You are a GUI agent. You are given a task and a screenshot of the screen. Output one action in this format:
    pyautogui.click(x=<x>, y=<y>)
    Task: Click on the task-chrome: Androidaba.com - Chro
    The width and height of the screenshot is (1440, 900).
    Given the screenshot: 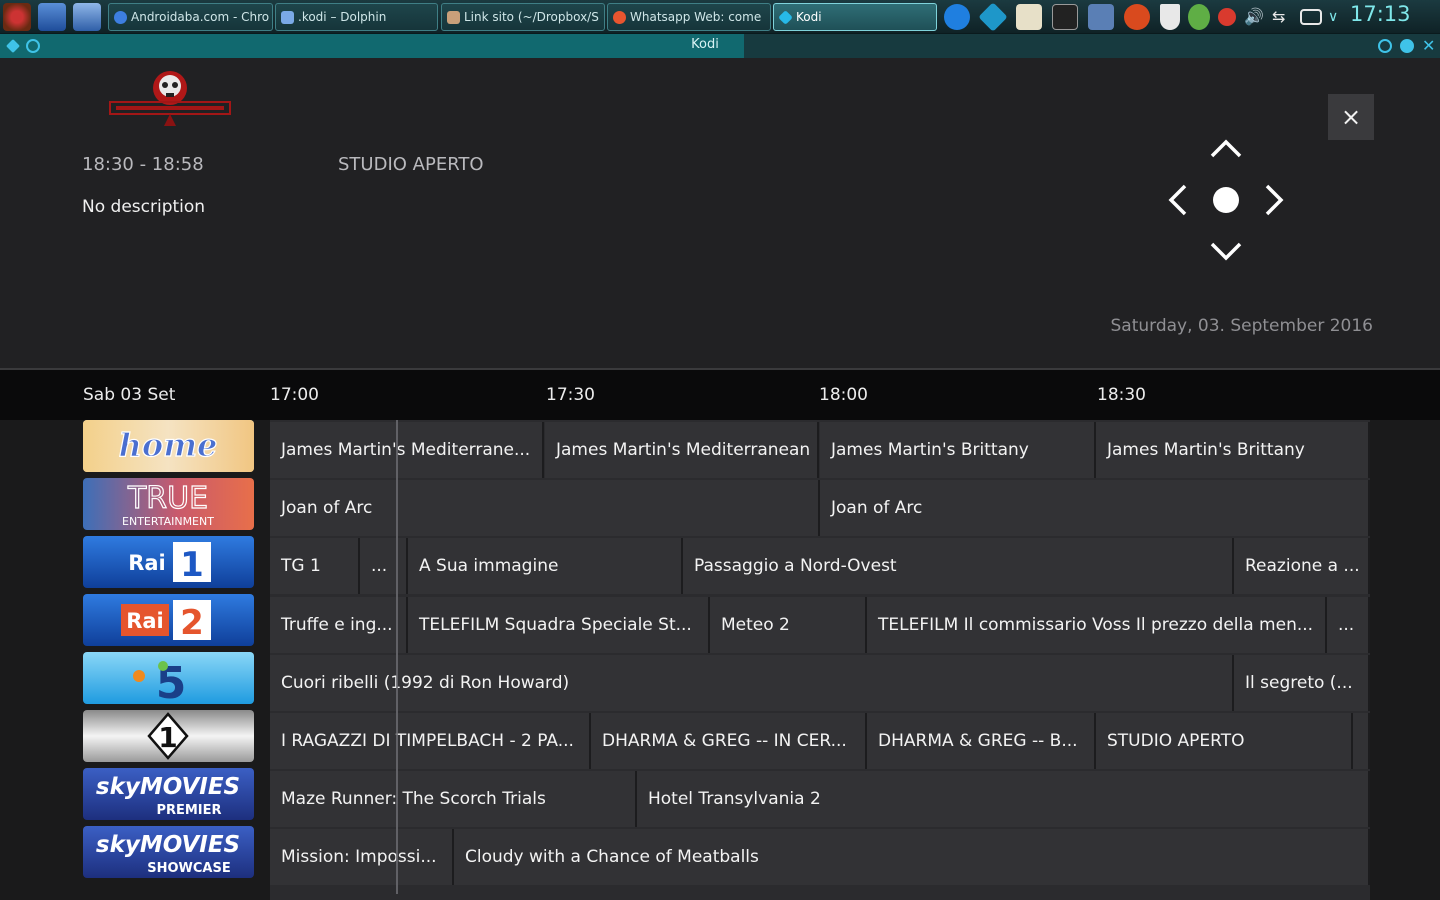 What is the action you would take?
    pyautogui.click(x=190, y=17)
    